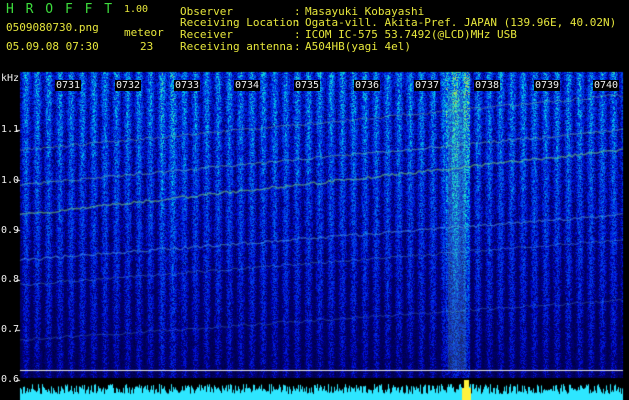 The height and width of the screenshot is (400, 629). Describe the element at coordinates (10, 379) in the screenshot. I see `frequency-label: 0.6` at that location.